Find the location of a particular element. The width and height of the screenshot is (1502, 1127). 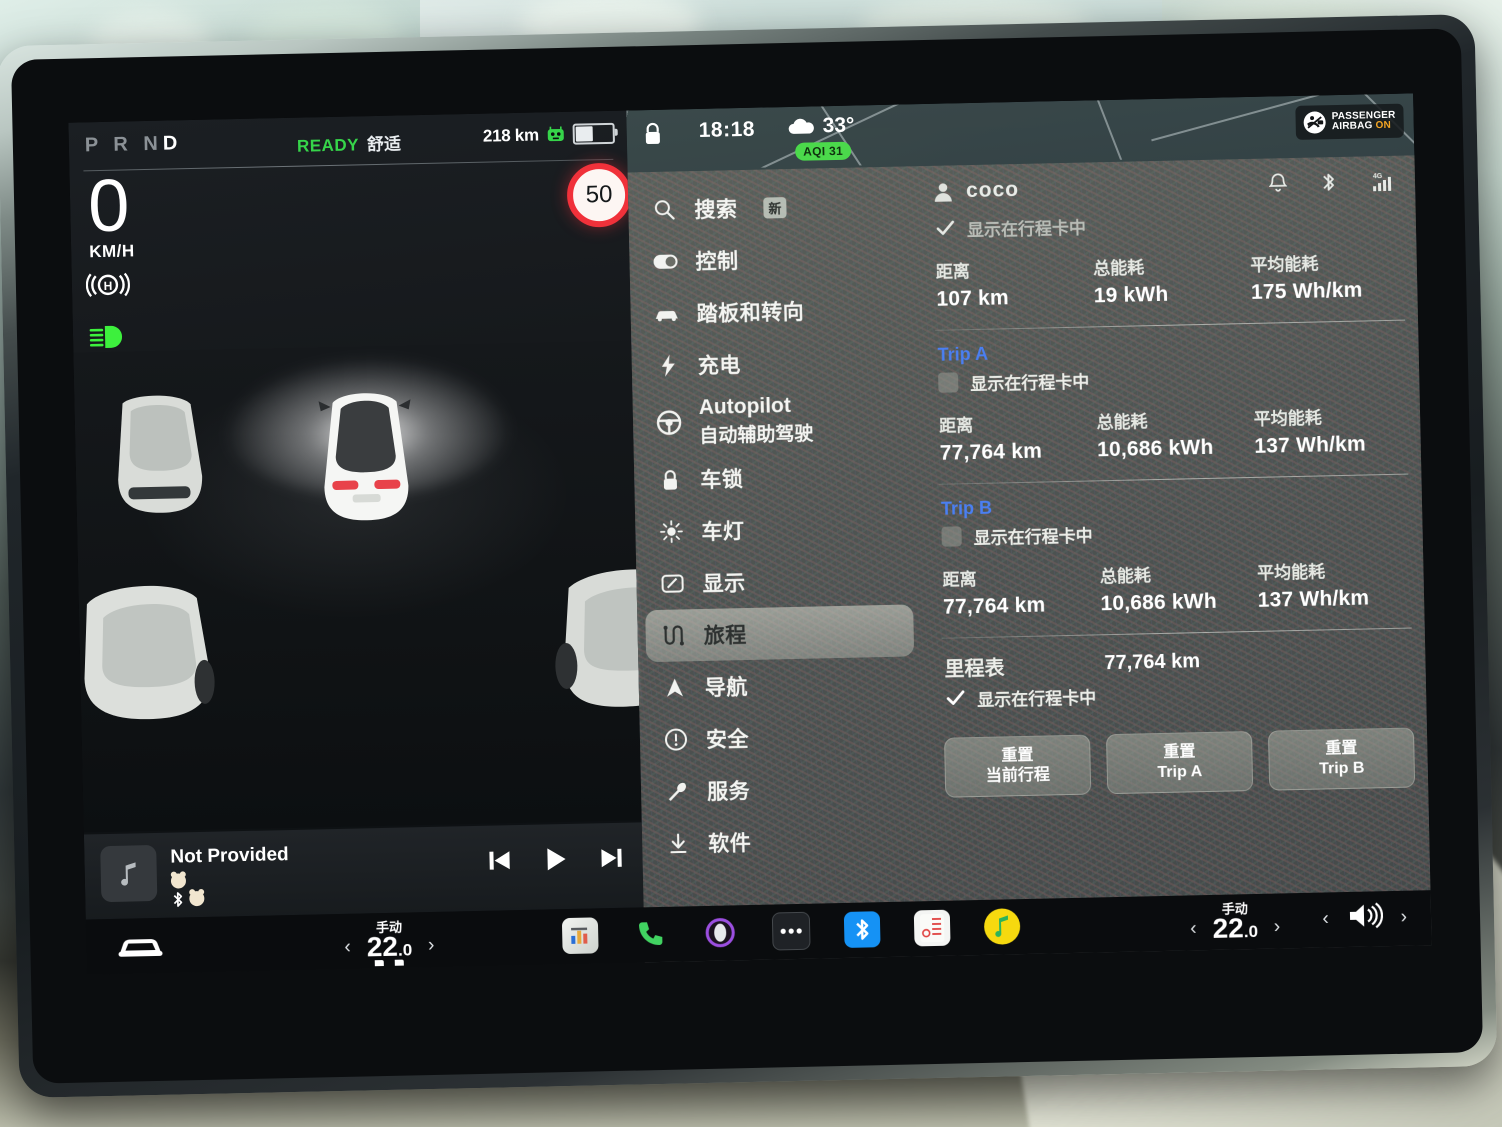

sidebar-item-search: 搜索 新 is located at coordinates (770, 207).